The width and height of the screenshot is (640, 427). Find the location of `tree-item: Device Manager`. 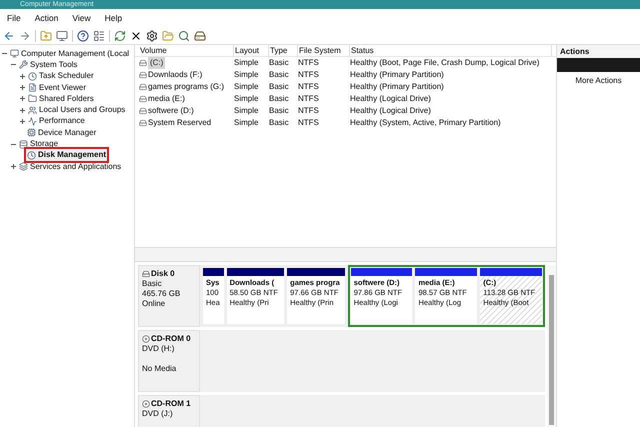

tree-item: Device Manager is located at coordinates (62, 132).